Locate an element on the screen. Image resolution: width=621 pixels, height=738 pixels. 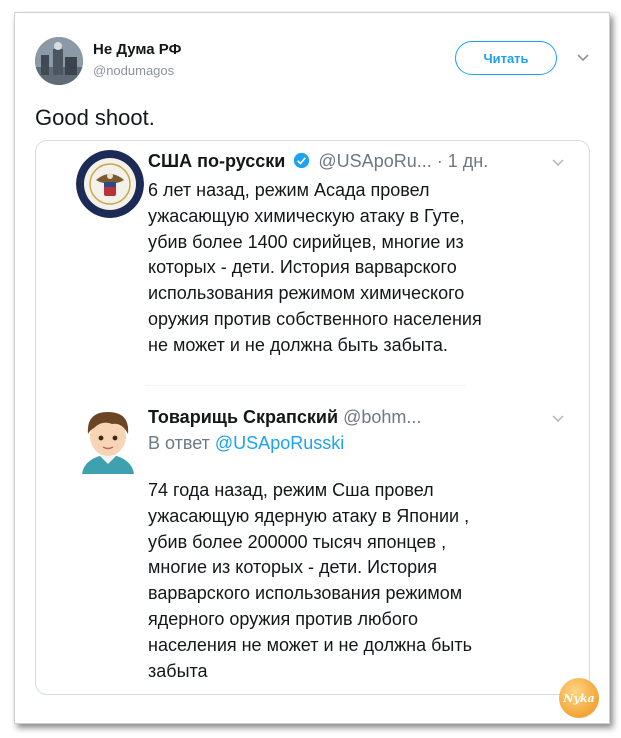
reply-chevron-down-icon is located at coordinates (558, 419).